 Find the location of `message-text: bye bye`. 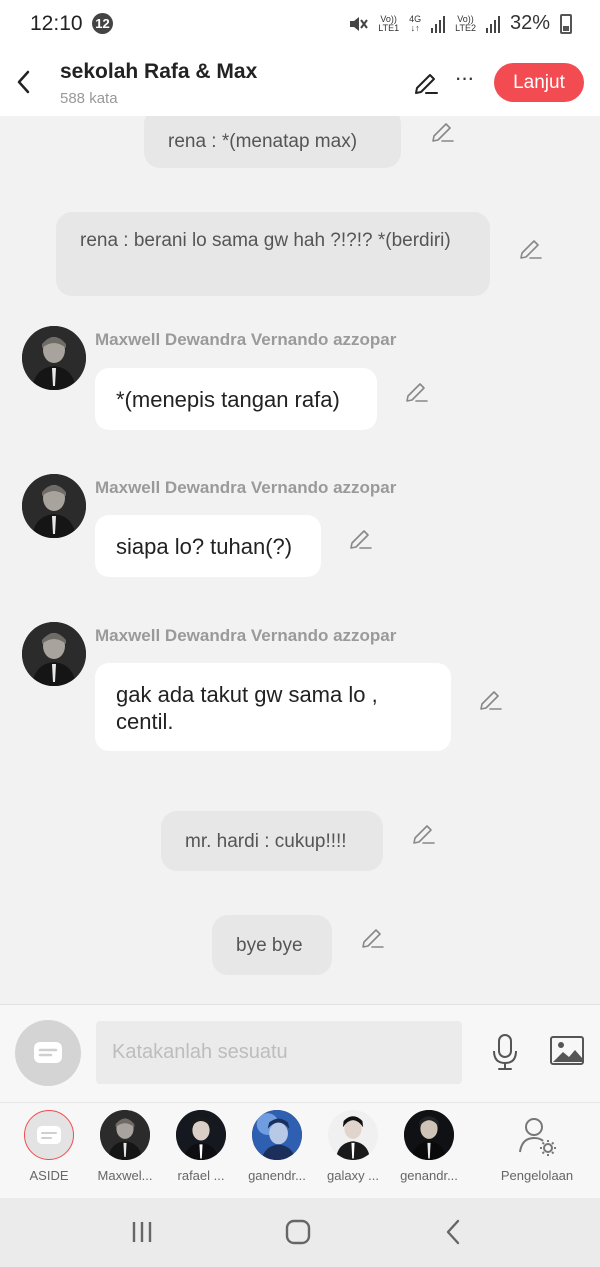

message-text: bye bye is located at coordinates (269, 945).